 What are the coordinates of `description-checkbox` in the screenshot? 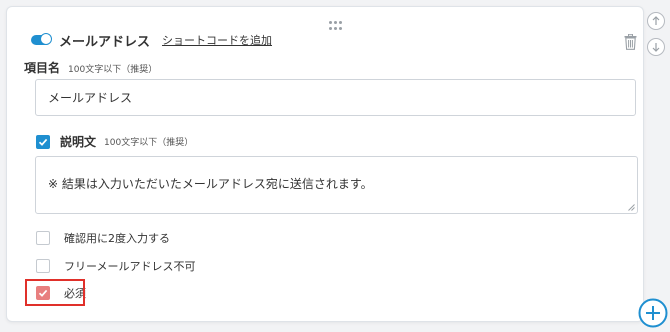 It's located at (43, 141).